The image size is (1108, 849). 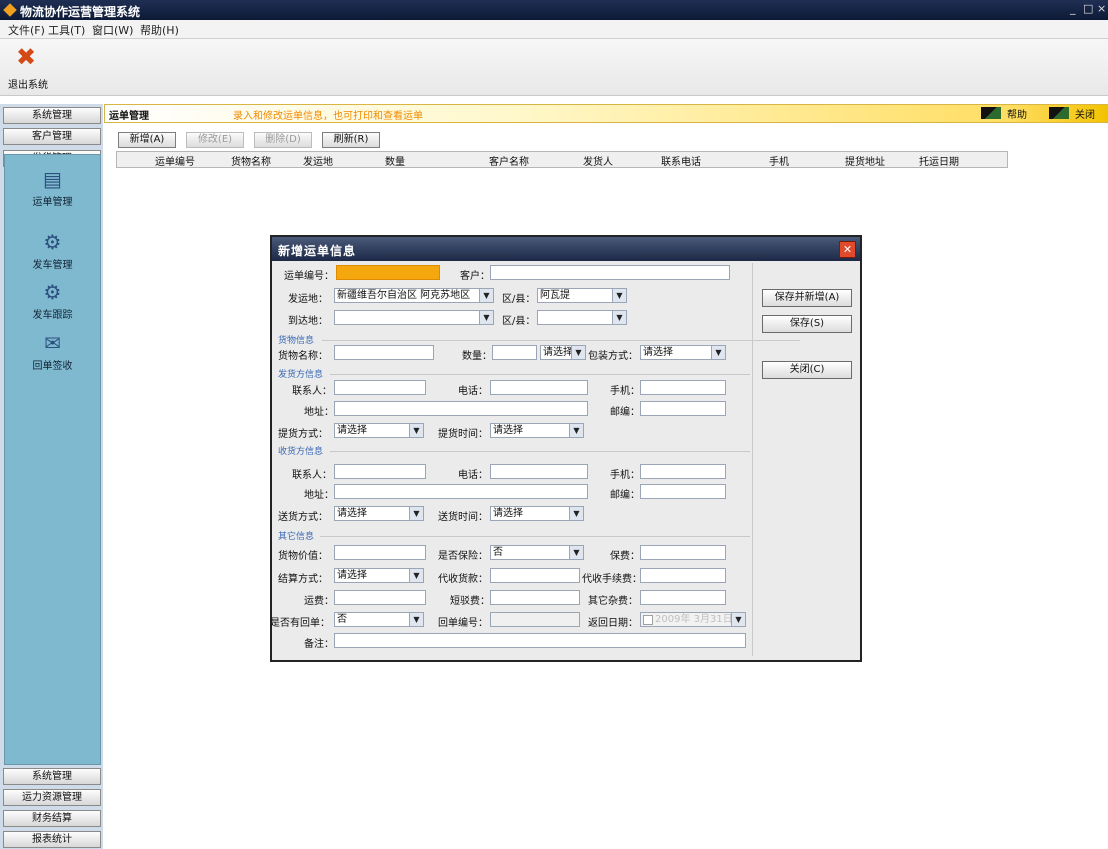 I want to click on minimize-button: _, so click(x=1073, y=8).